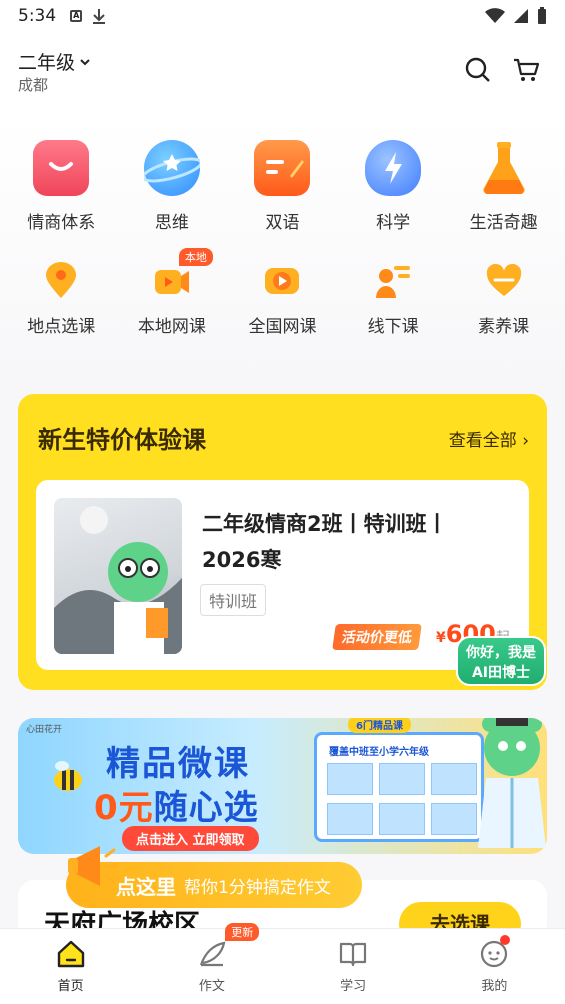 The image size is (565, 1004). What do you see at coordinates (282, 74) in the screenshot?
I see `header: 二年级 成都` at bounding box center [282, 74].